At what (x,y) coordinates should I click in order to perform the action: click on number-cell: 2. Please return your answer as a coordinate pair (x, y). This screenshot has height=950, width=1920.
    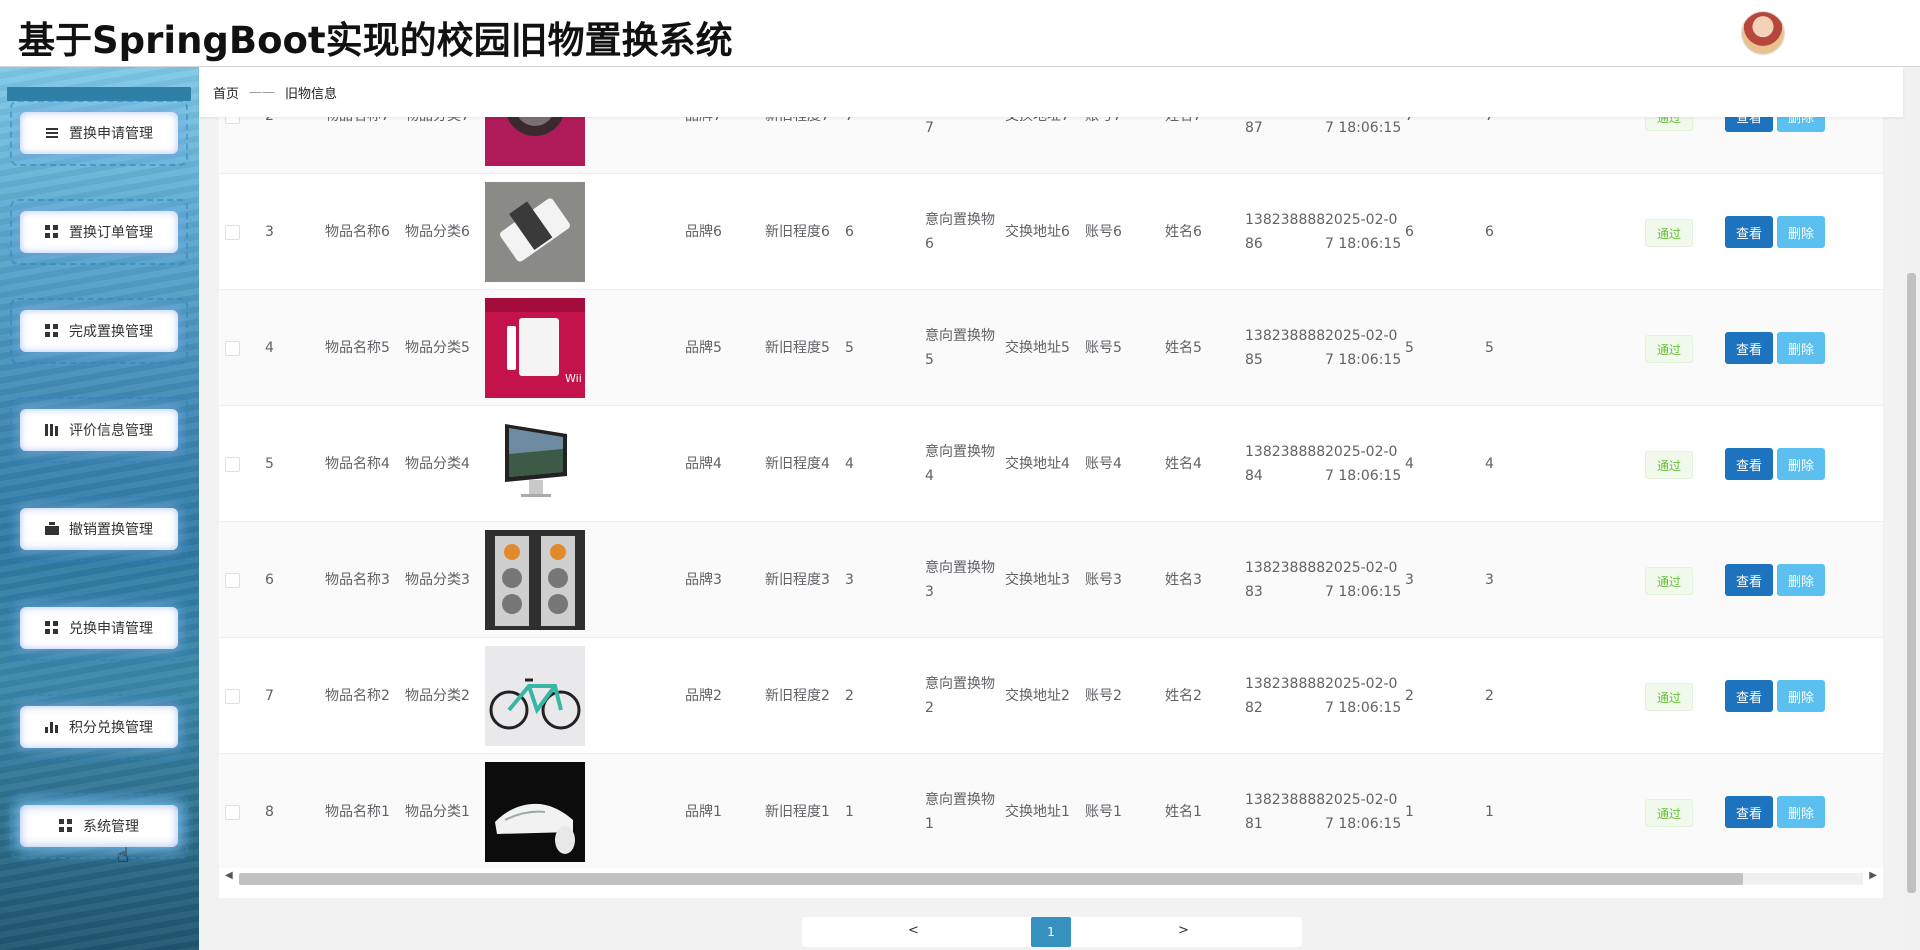
    Looking at the image, I should click on (1489, 696).